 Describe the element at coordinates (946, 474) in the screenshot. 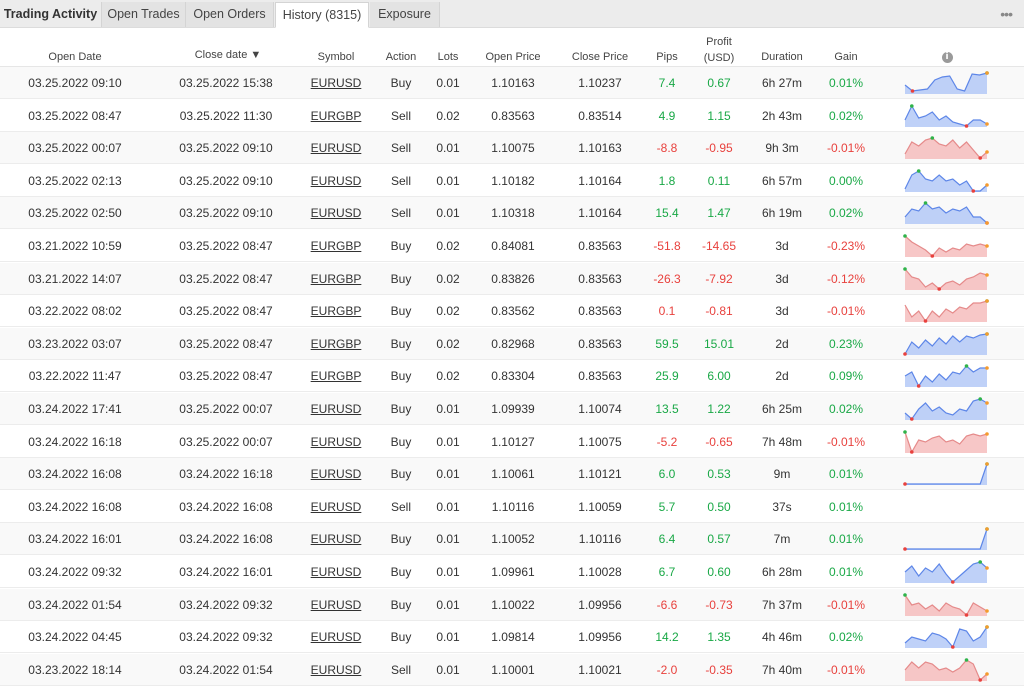

I see `sparkline-line` at that location.